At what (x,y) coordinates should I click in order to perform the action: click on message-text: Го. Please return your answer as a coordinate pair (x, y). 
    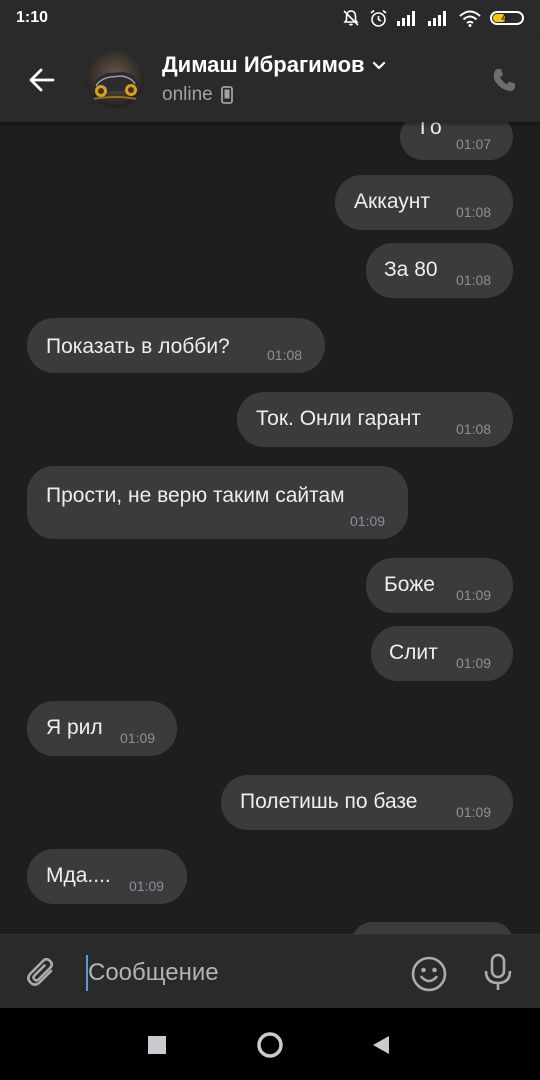
    Looking at the image, I should click on (431, 130).